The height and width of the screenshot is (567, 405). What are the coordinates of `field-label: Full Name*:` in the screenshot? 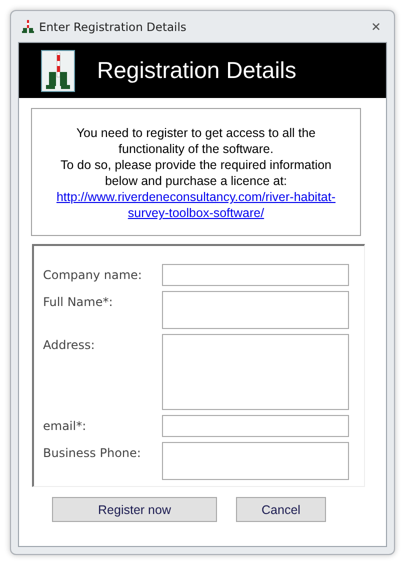 It's located at (78, 301).